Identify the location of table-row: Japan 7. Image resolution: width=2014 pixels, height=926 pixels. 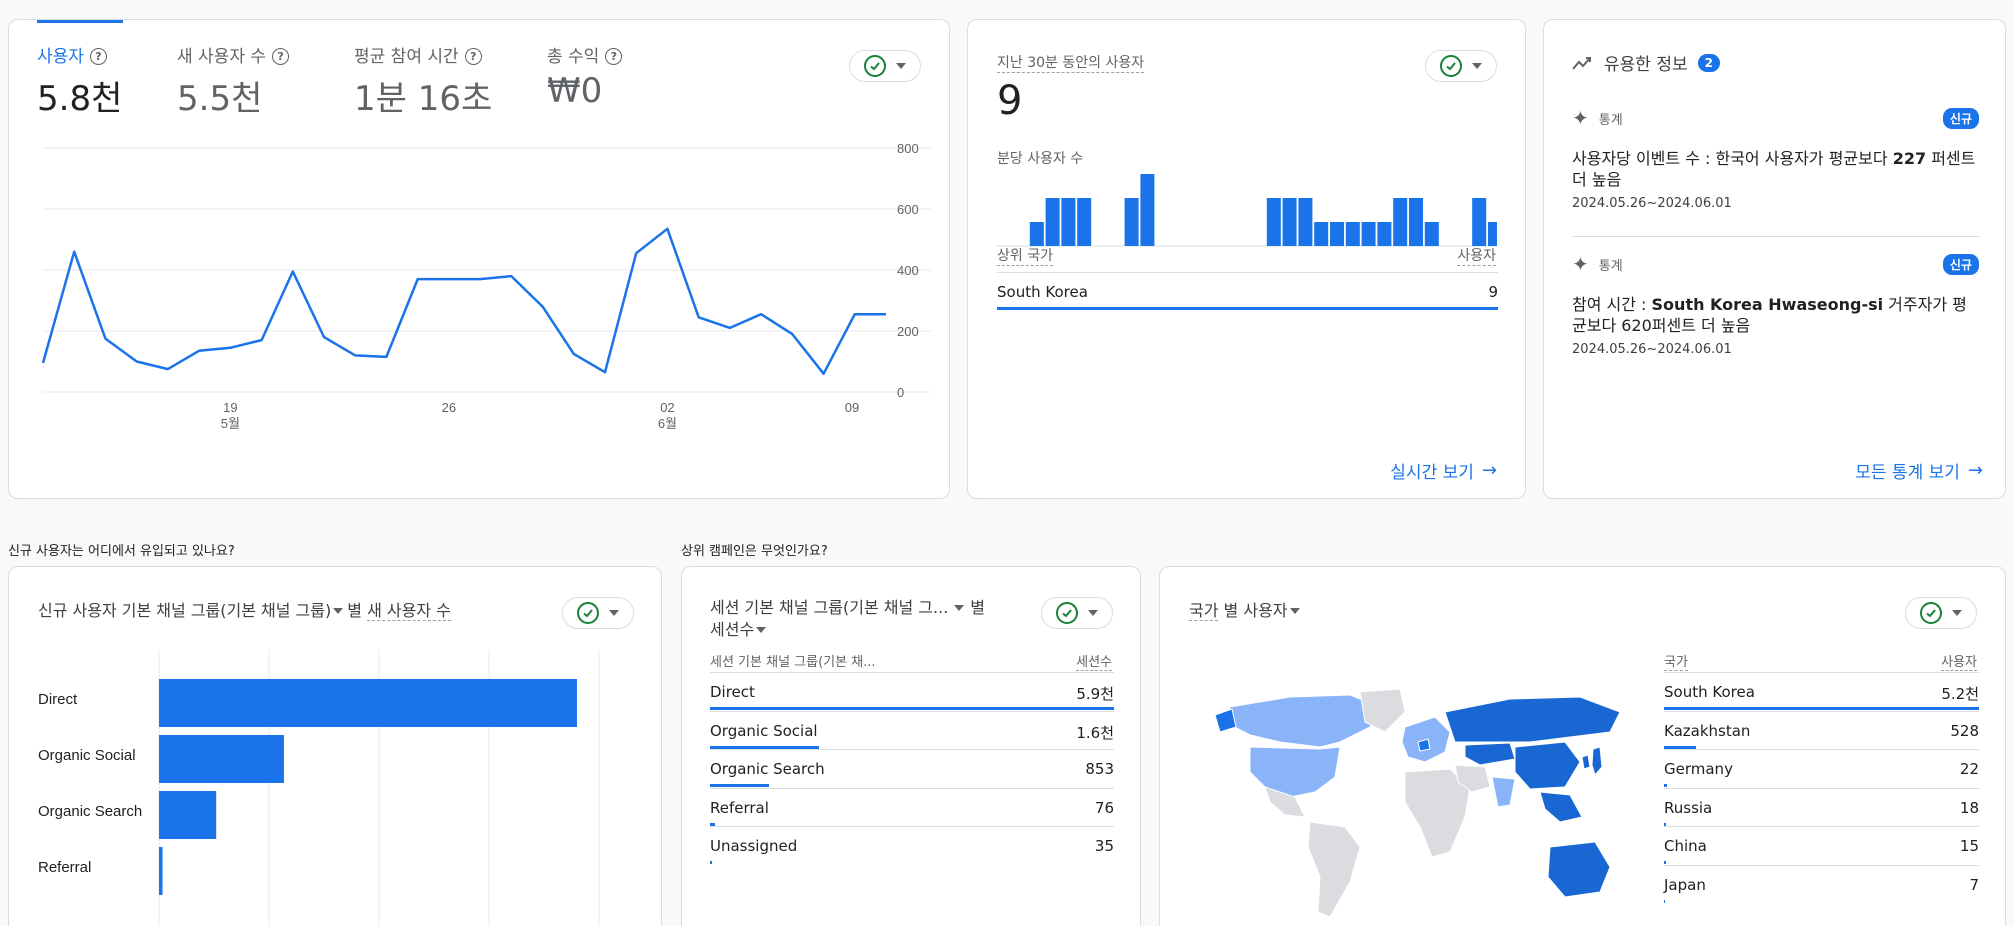
(1821, 883).